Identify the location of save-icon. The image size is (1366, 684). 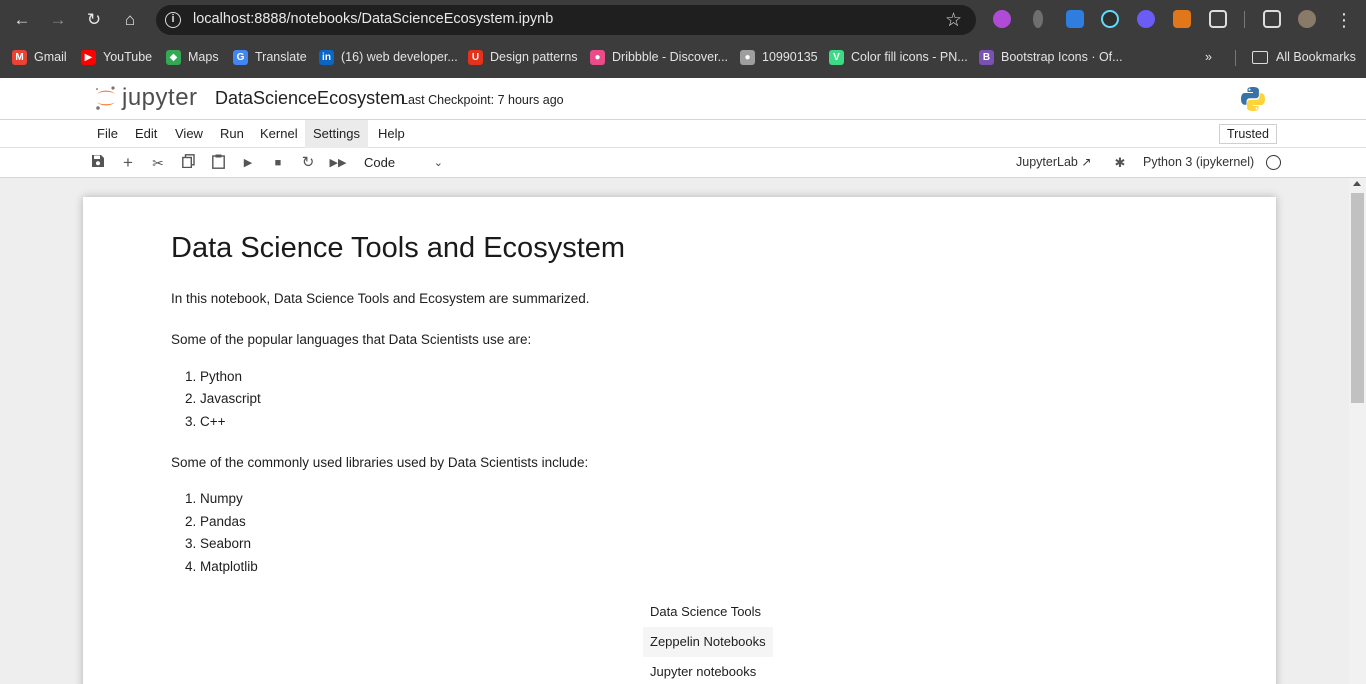
(98, 163).